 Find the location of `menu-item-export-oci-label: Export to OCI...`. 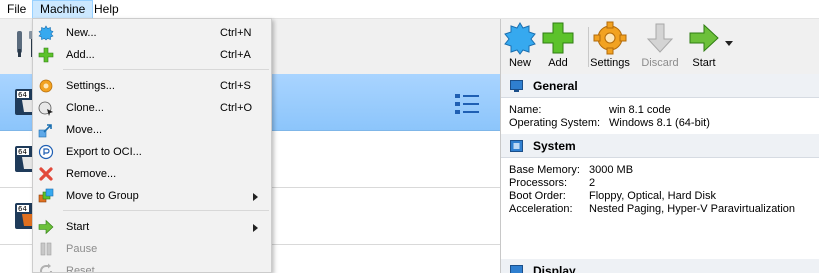

menu-item-export-oci-label: Export to OCI... is located at coordinates (104, 152).